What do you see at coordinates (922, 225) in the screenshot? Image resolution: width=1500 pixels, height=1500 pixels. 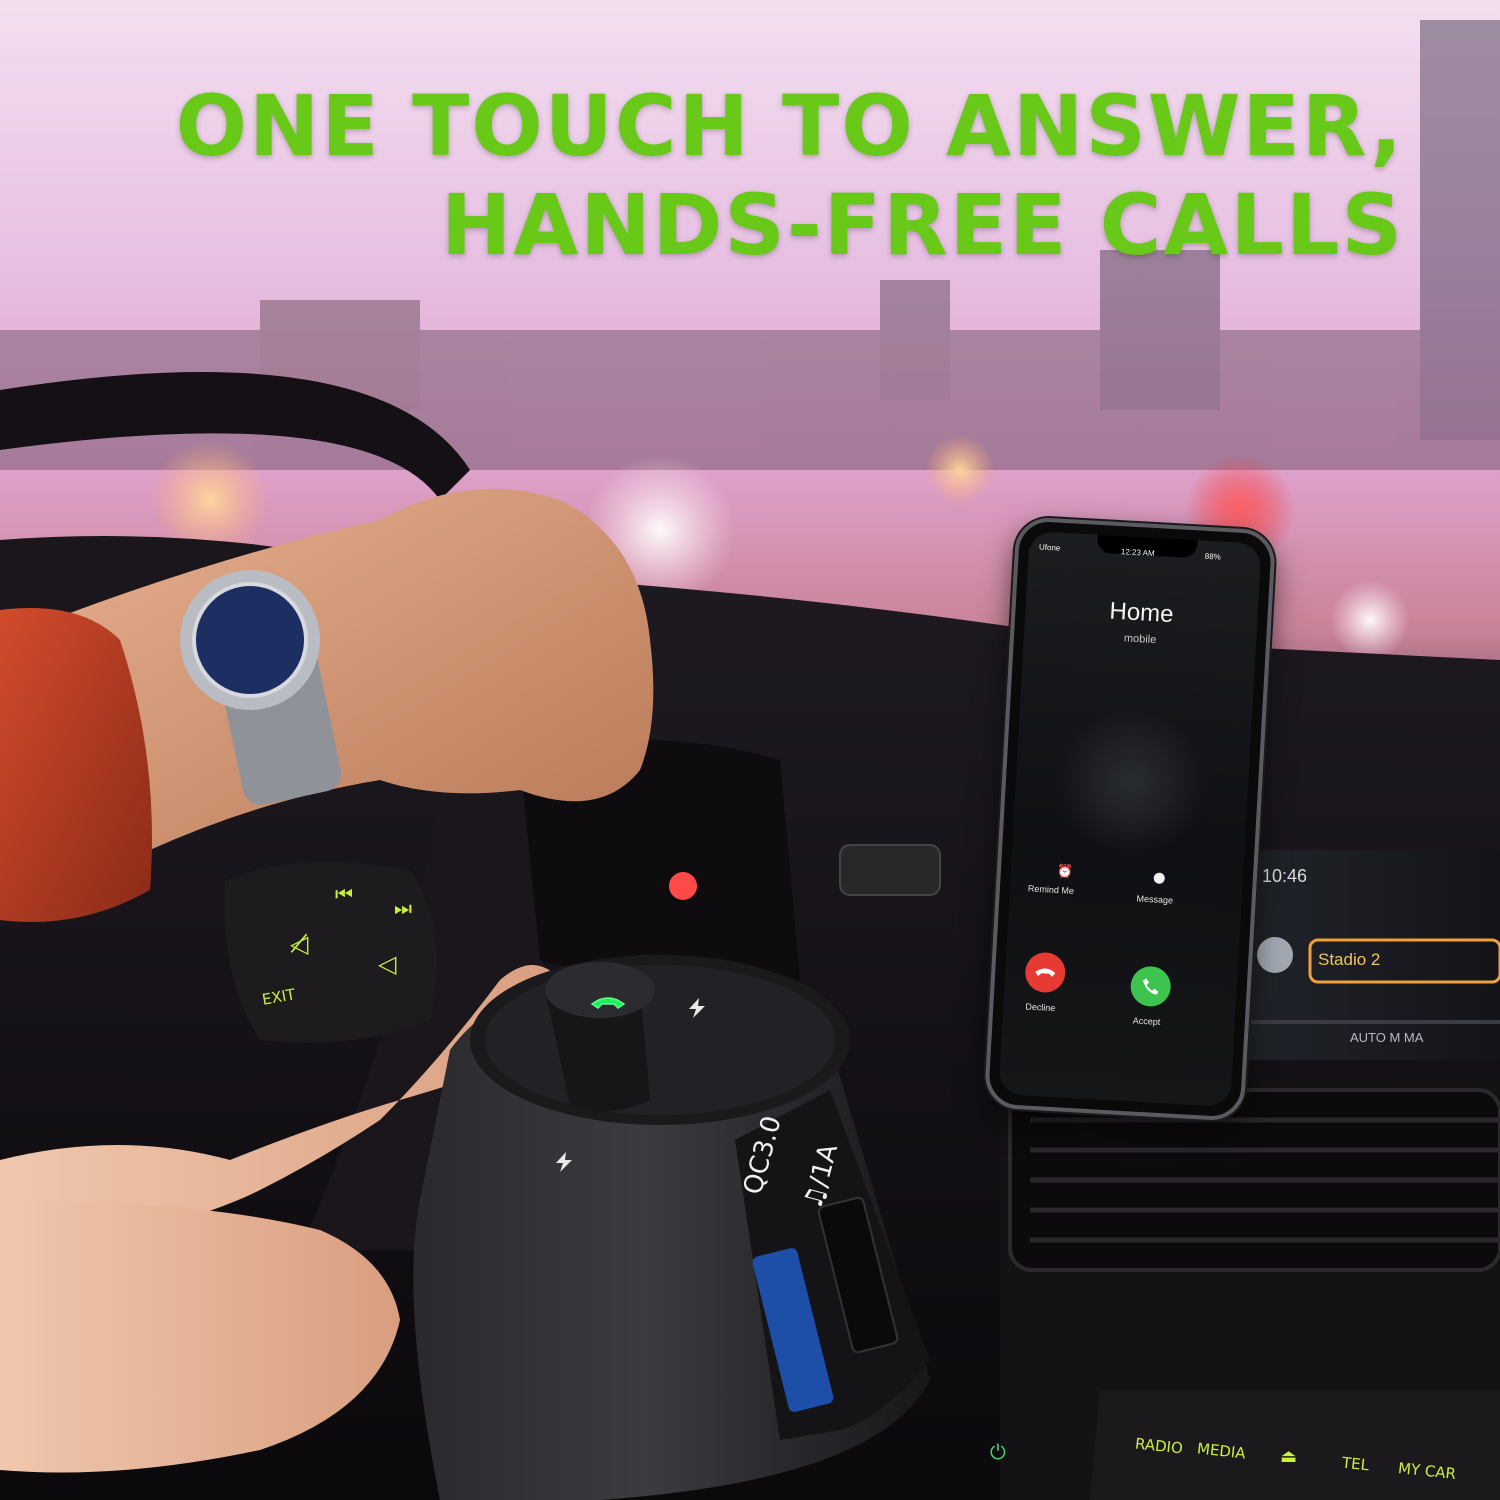 I see `headline-line-2: HANDS-FREE CALLS` at bounding box center [922, 225].